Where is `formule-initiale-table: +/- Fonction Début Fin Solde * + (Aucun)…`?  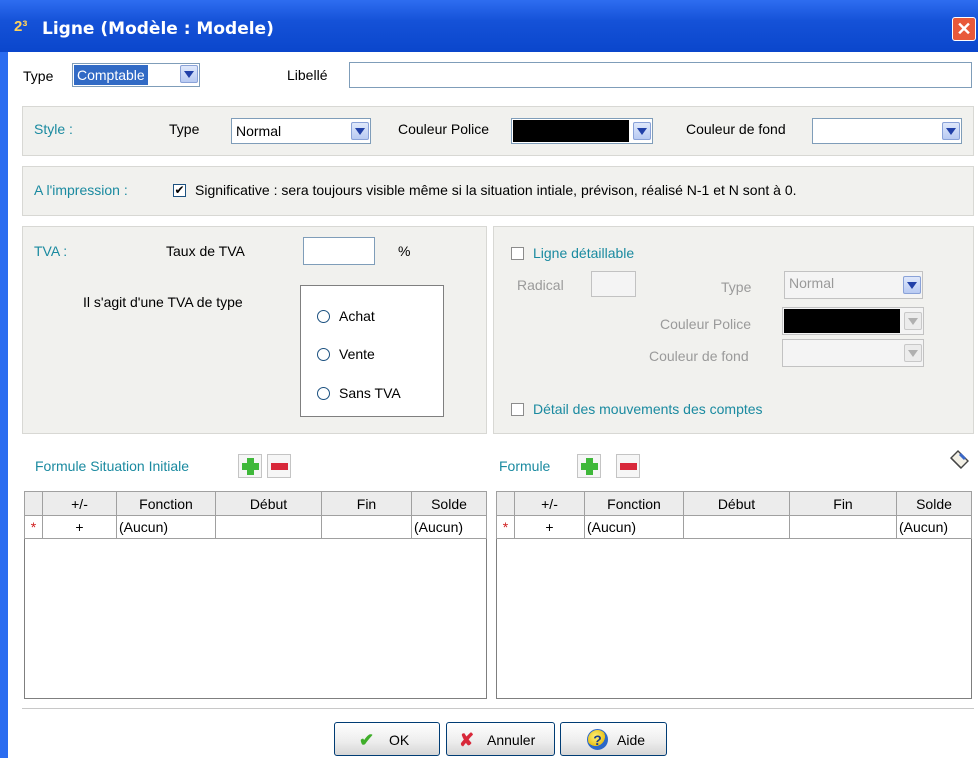
formule-initiale-table: +/- Fonction Début Fin Solde * + (Aucun)… is located at coordinates (255, 515).